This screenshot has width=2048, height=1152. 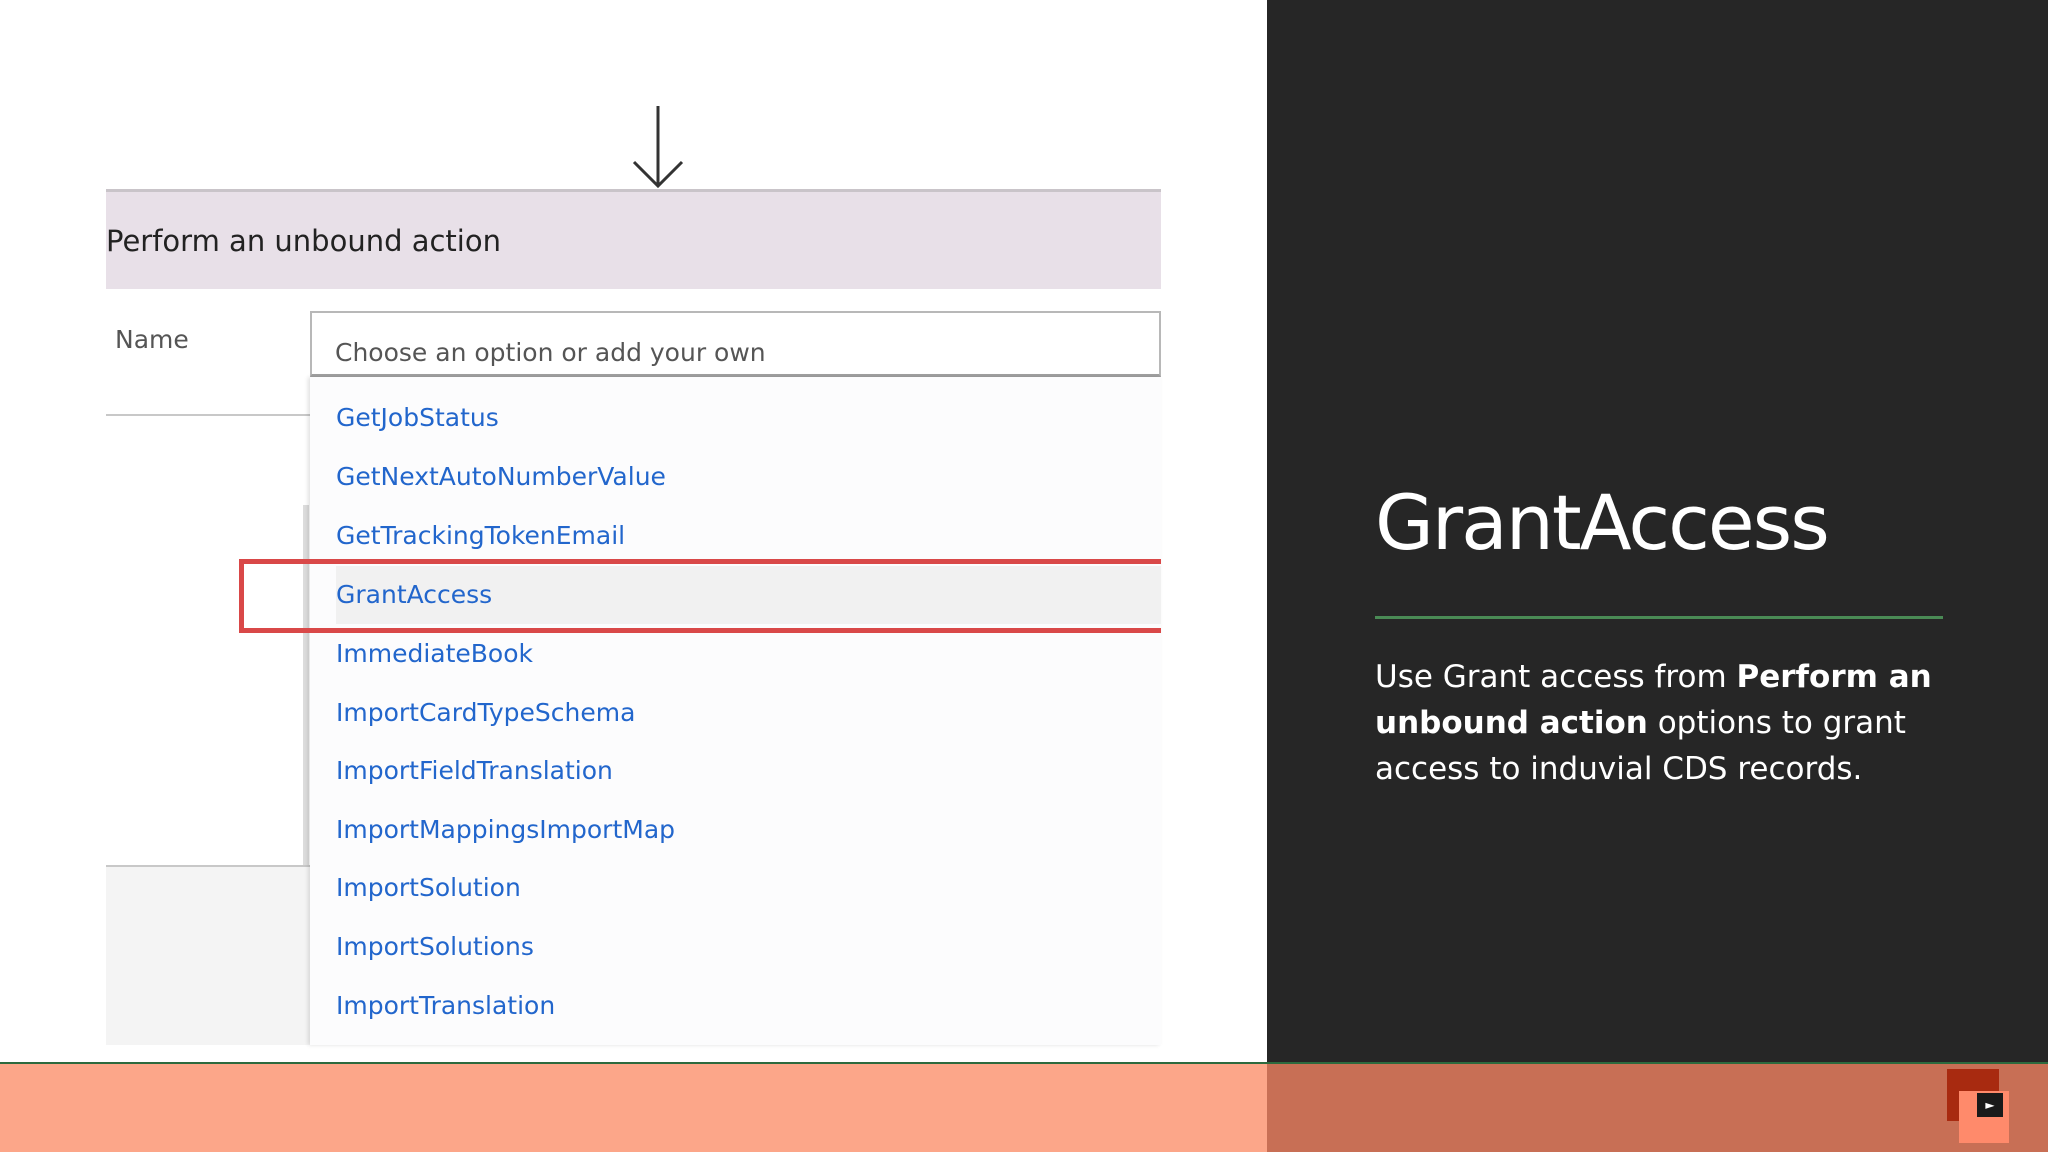 What do you see at coordinates (303, 241) in the screenshot?
I see `action-title: Perform an unbound action` at bounding box center [303, 241].